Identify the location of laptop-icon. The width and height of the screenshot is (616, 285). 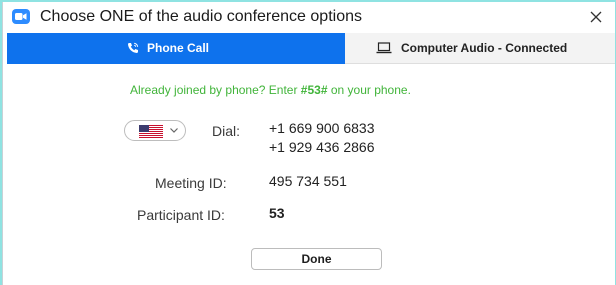
(384, 48).